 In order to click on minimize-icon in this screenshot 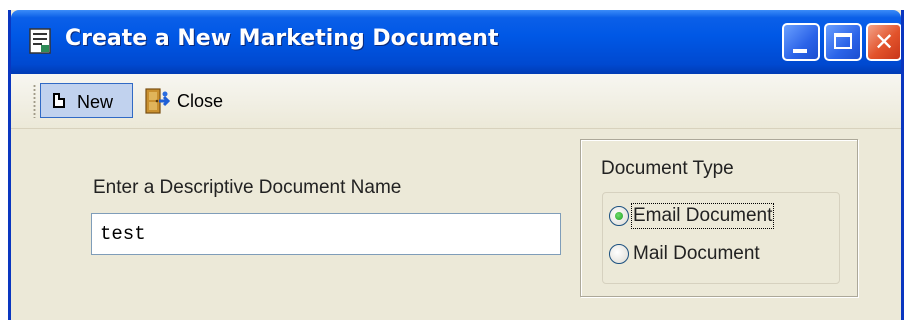, I will do `click(800, 51)`.